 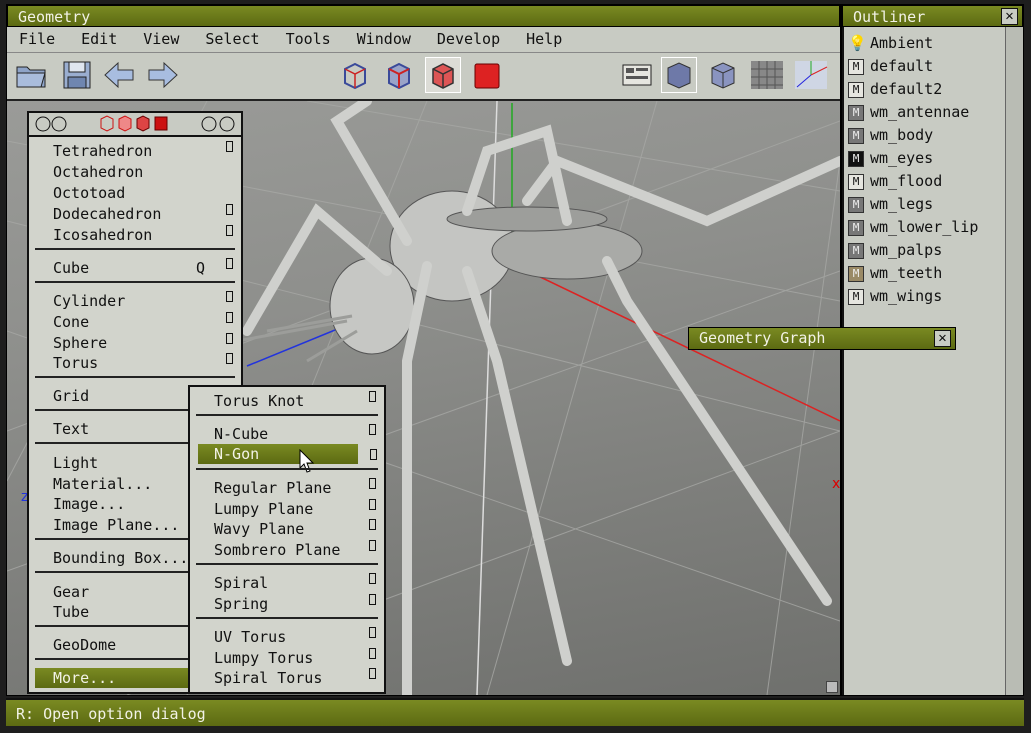 What do you see at coordinates (287, 604) in the screenshot?
I see `menu-item-spring: Spring` at bounding box center [287, 604].